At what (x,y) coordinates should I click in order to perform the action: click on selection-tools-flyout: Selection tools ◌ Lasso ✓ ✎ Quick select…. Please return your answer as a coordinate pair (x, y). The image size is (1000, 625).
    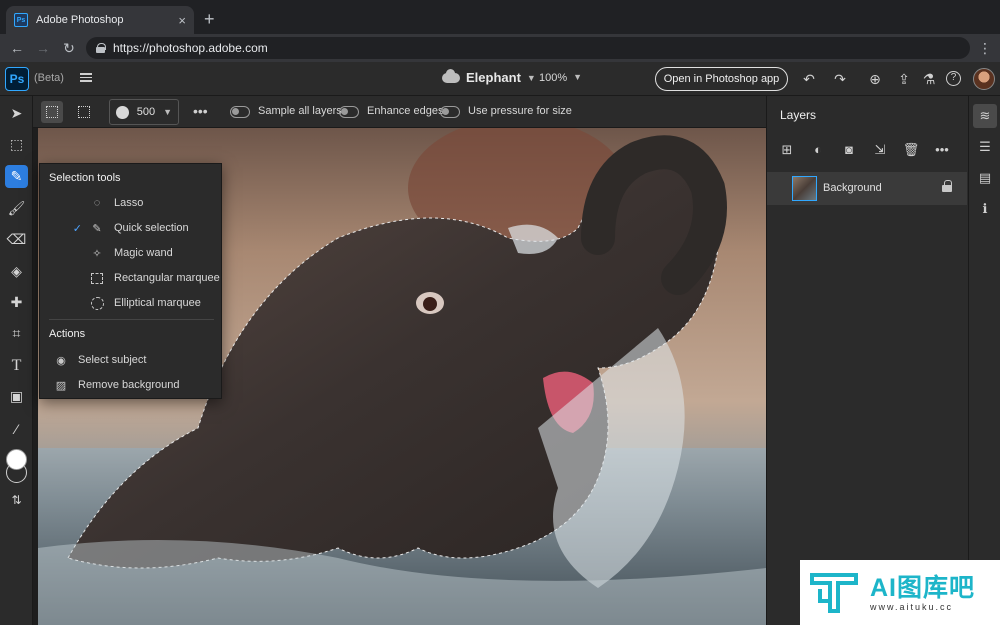
    Looking at the image, I should click on (130, 281).